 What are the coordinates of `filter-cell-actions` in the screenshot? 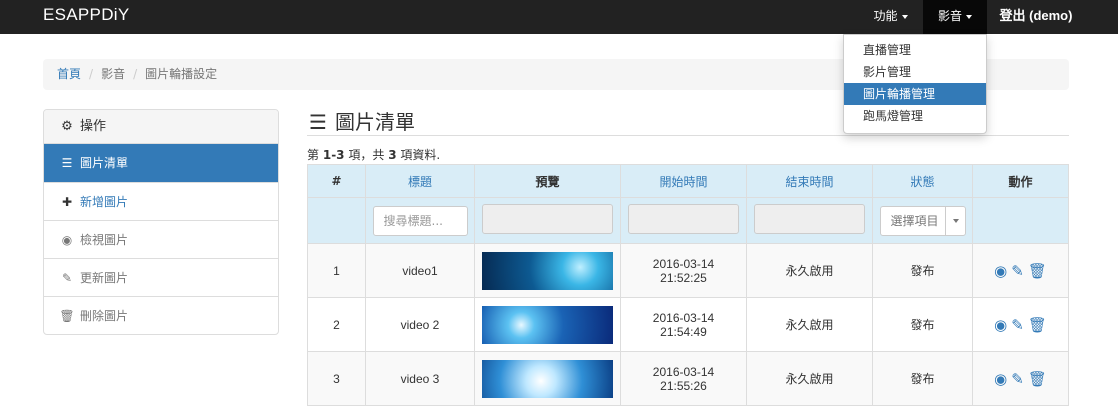 It's located at (1020, 220).